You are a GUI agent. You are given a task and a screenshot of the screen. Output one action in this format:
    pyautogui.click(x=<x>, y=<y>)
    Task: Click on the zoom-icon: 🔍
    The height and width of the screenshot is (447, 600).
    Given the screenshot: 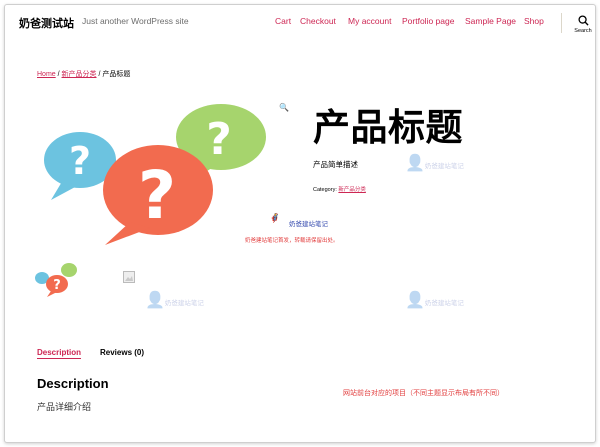 What is the action you would take?
    pyautogui.click(x=284, y=107)
    